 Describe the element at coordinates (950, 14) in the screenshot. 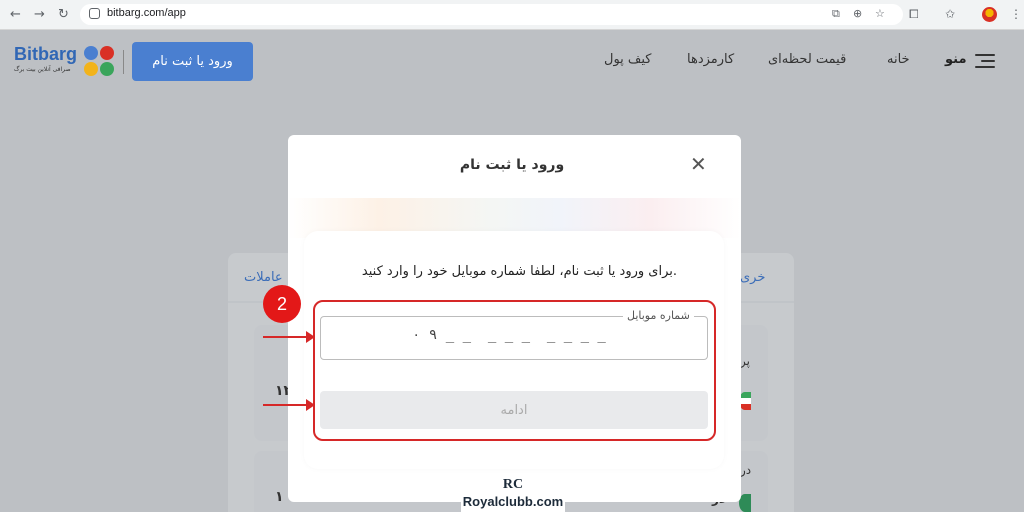

I see `reading-list-icon: ✩` at that location.